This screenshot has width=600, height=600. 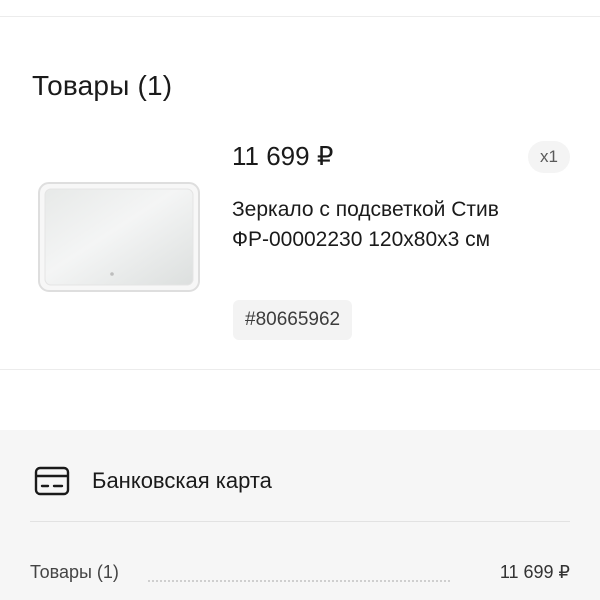 What do you see at coordinates (182, 481) in the screenshot?
I see `payment-method-label: Банковская карта` at bounding box center [182, 481].